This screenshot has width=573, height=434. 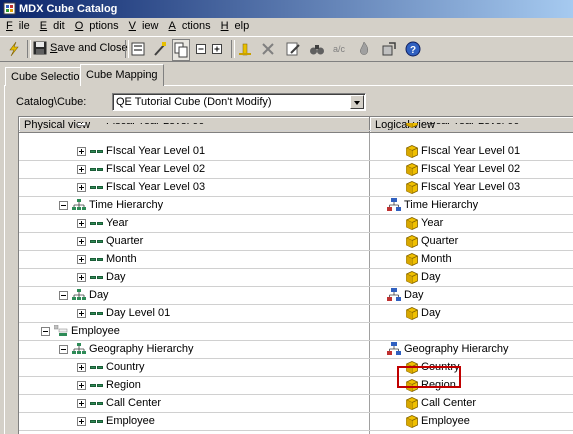 What do you see at coordinates (438, 421) in the screenshot?
I see `logical-cell: Employee` at bounding box center [438, 421].